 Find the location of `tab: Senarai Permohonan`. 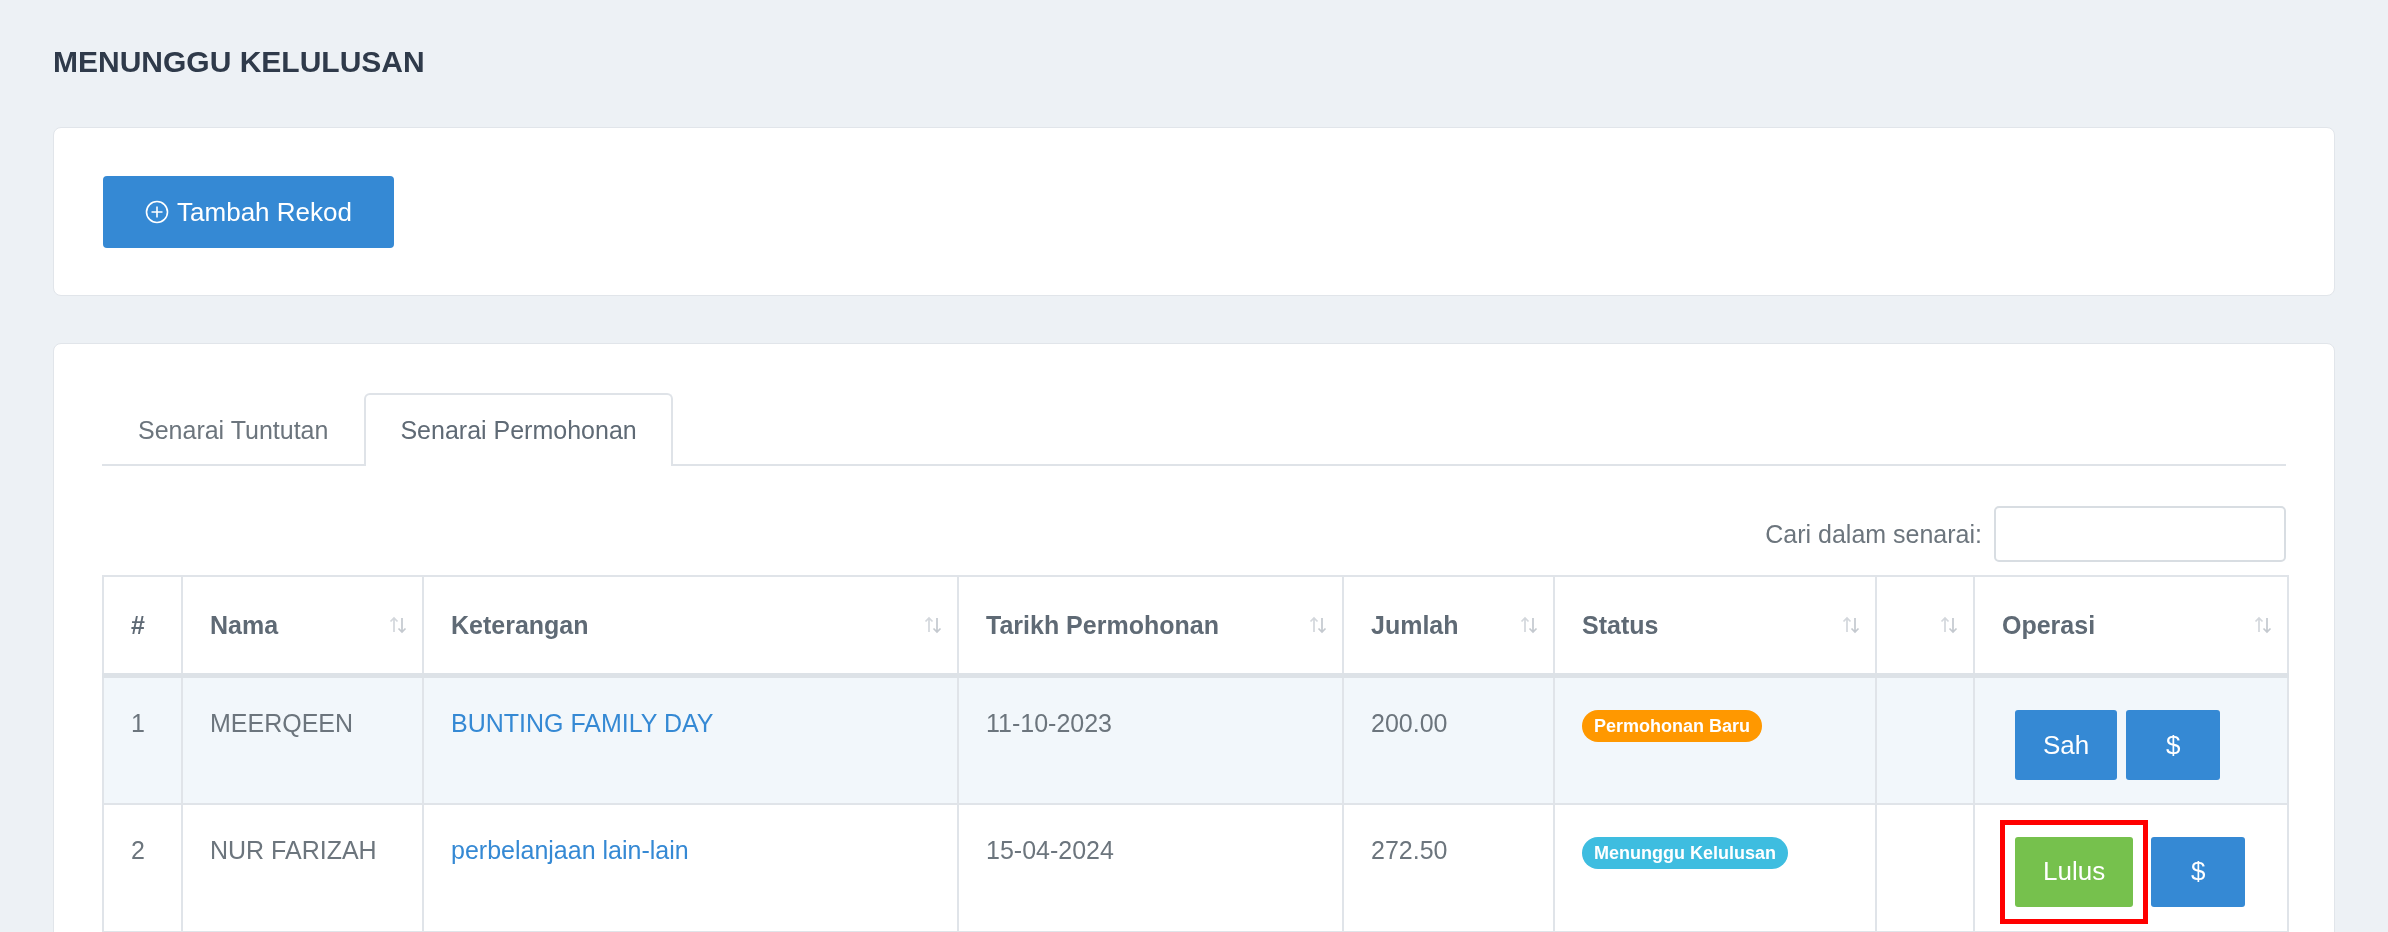

tab: Senarai Permohonan is located at coordinates (518, 429).